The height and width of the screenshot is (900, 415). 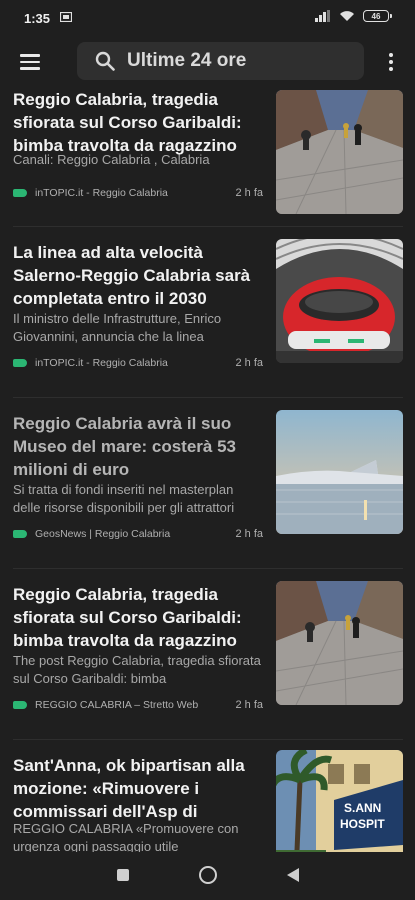 I want to click on article-thumbnail: S.ANN HOSPIT, so click(x=339, y=801).